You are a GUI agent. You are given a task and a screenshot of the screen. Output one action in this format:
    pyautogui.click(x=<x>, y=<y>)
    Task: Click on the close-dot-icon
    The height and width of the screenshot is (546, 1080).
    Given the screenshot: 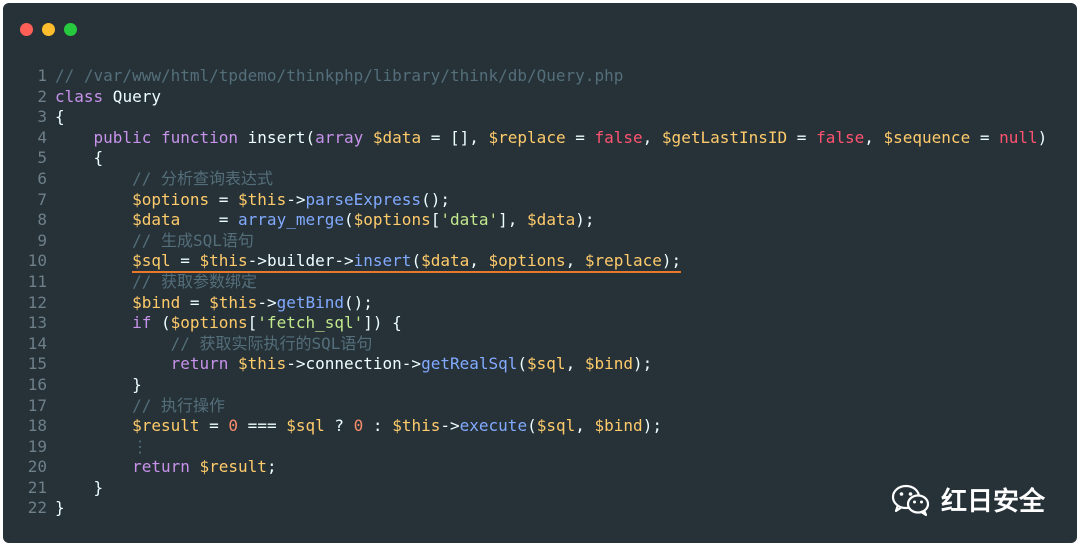 What is the action you would take?
    pyautogui.click(x=26, y=29)
    